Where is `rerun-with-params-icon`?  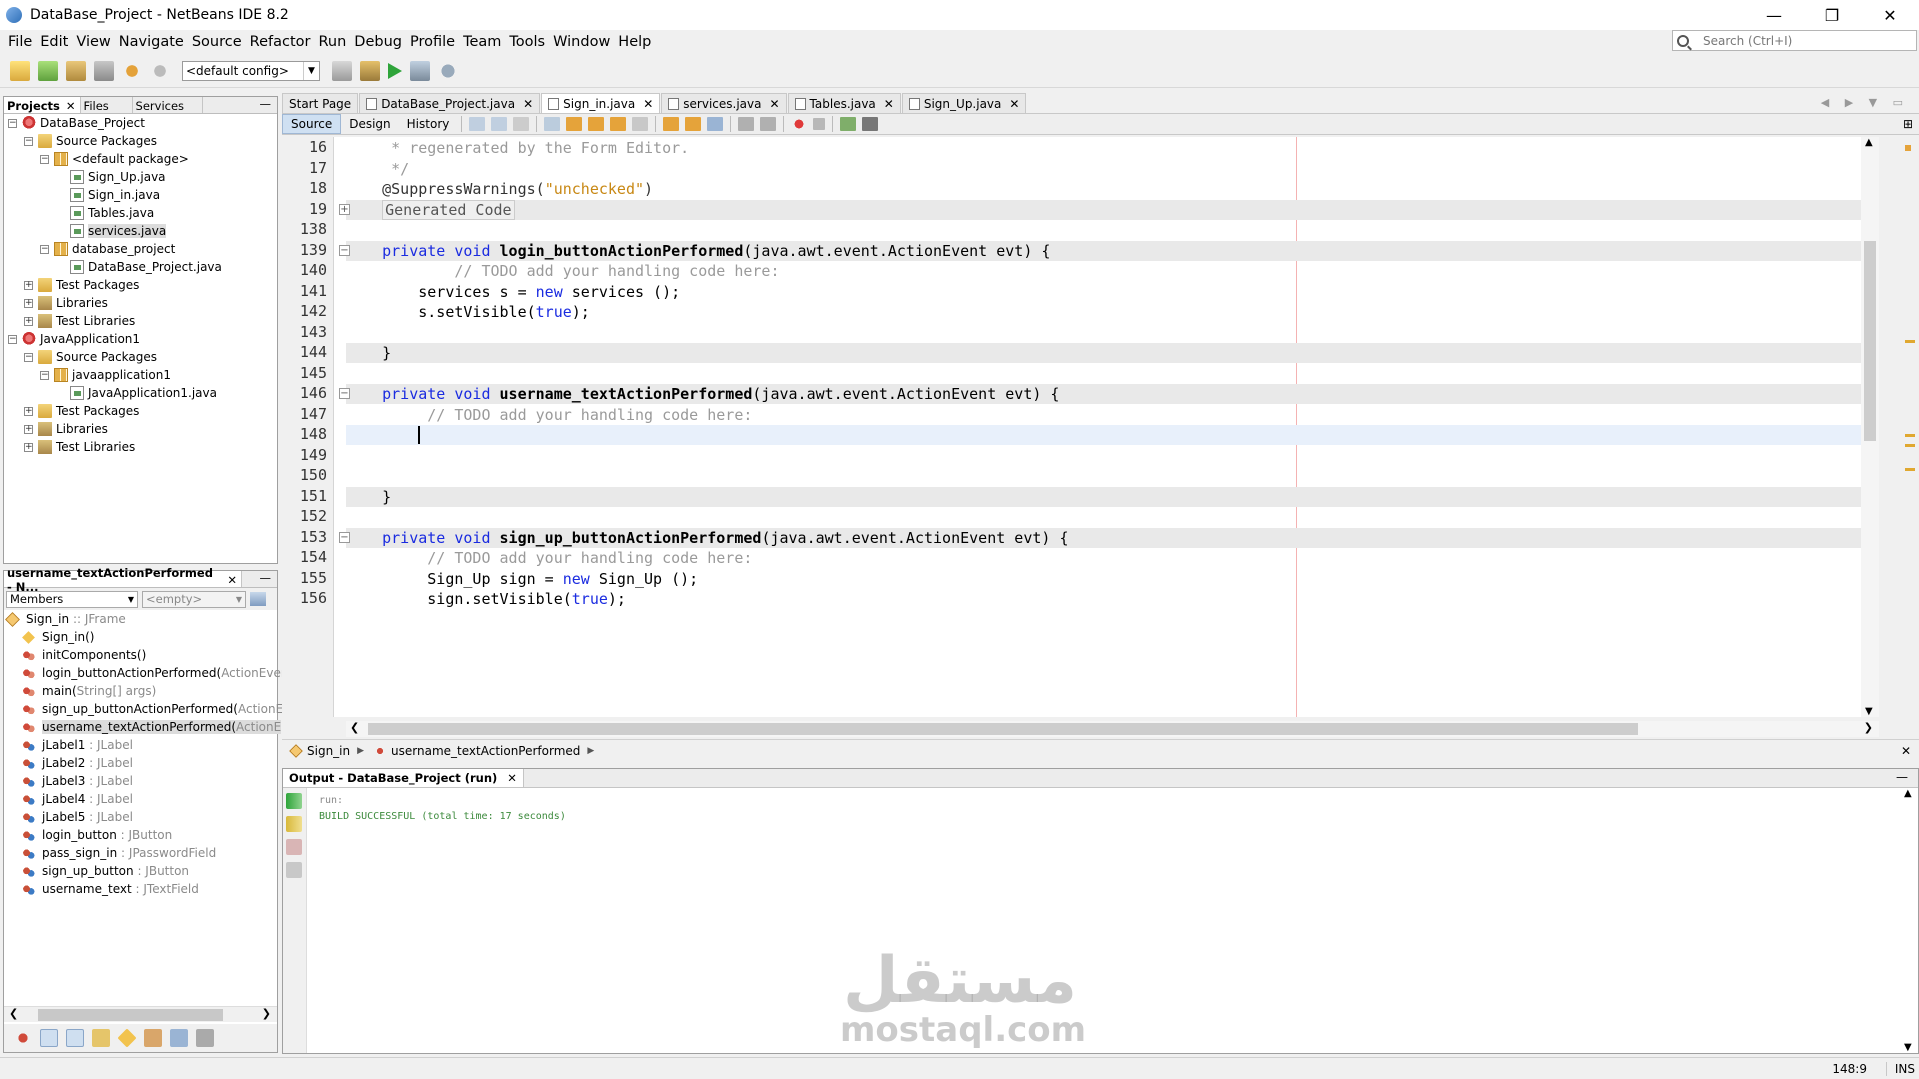
rerun-with-params-icon is located at coordinates (294, 824).